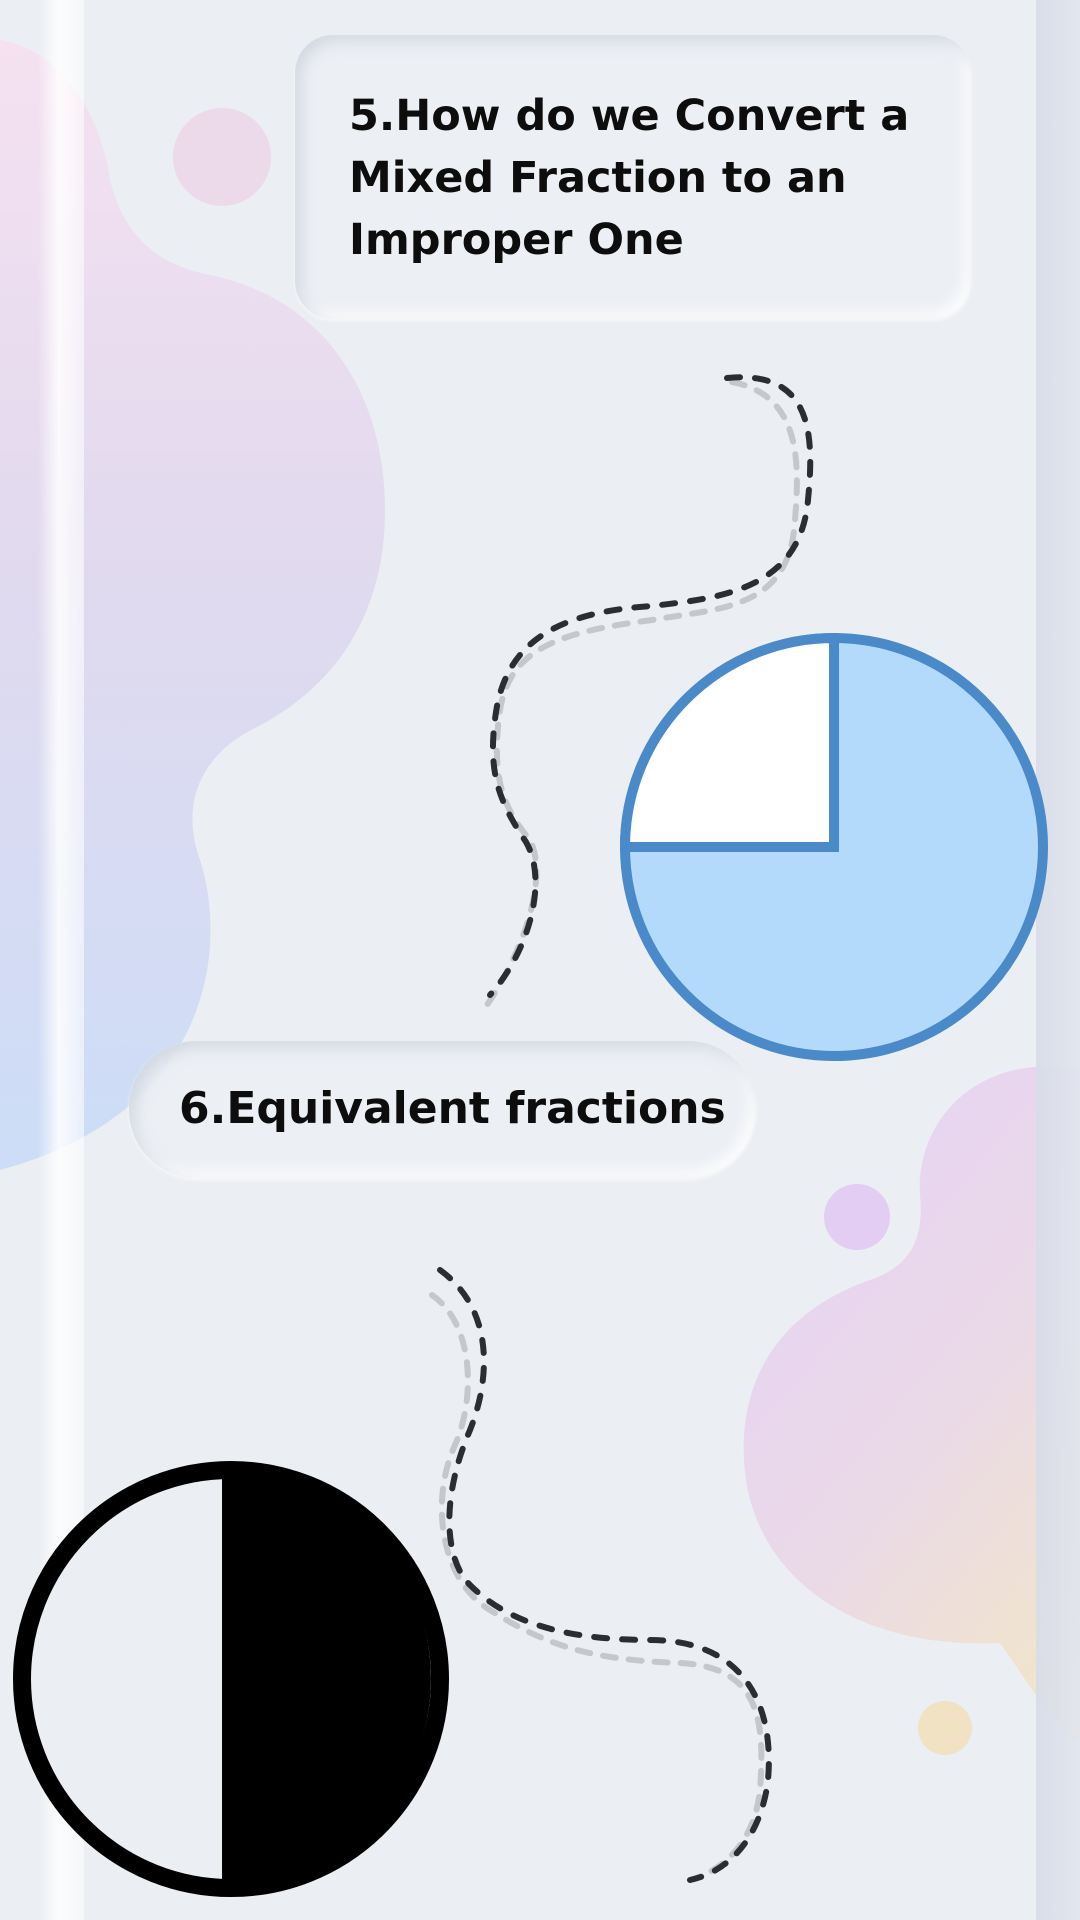 The image size is (1080, 1920). Describe the element at coordinates (452, 1108) in the screenshot. I see `section-6-title: 6.Equivalent fractions` at that location.